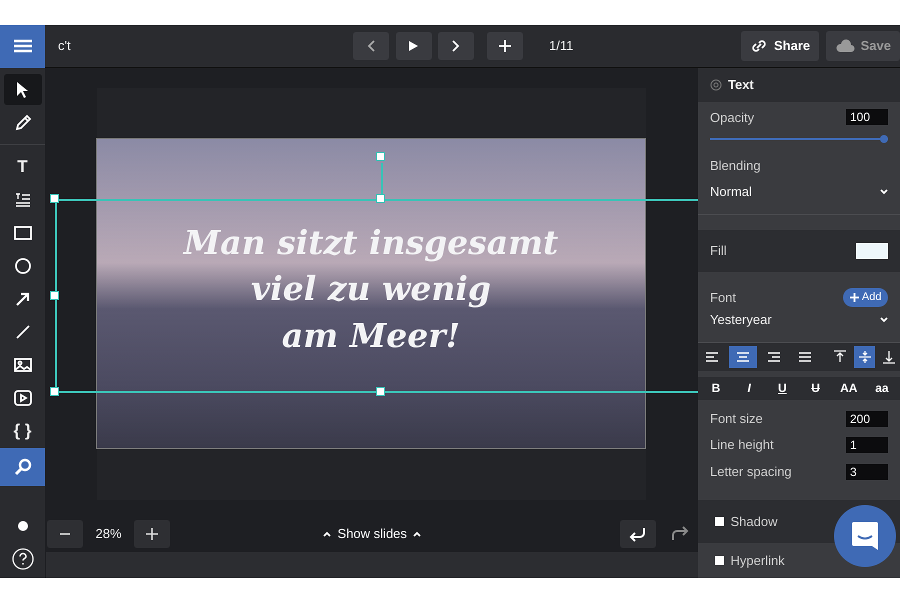  I want to click on number-input: 3, so click(867, 472).